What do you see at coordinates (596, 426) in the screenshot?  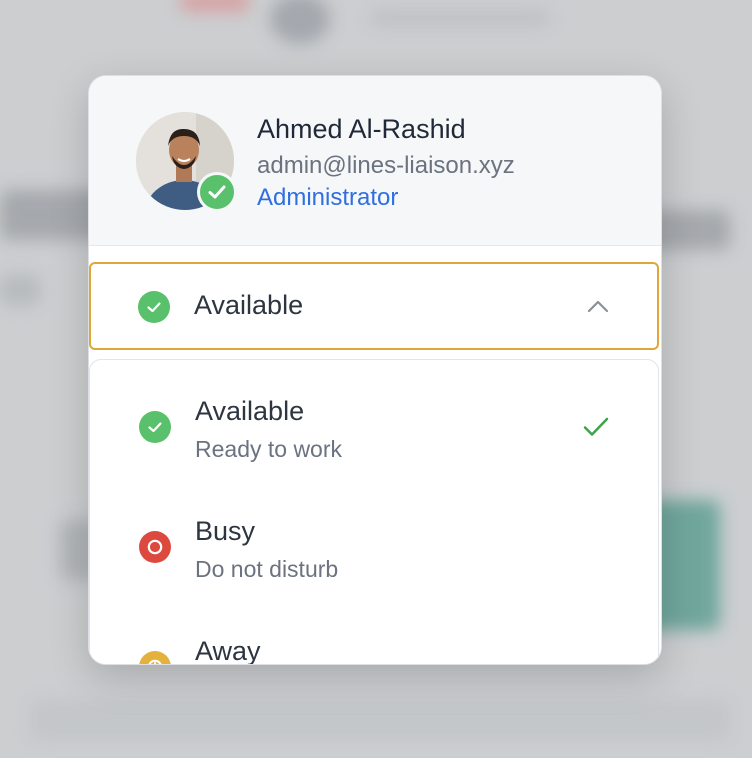 I see `selected-check-icon` at bounding box center [596, 426].